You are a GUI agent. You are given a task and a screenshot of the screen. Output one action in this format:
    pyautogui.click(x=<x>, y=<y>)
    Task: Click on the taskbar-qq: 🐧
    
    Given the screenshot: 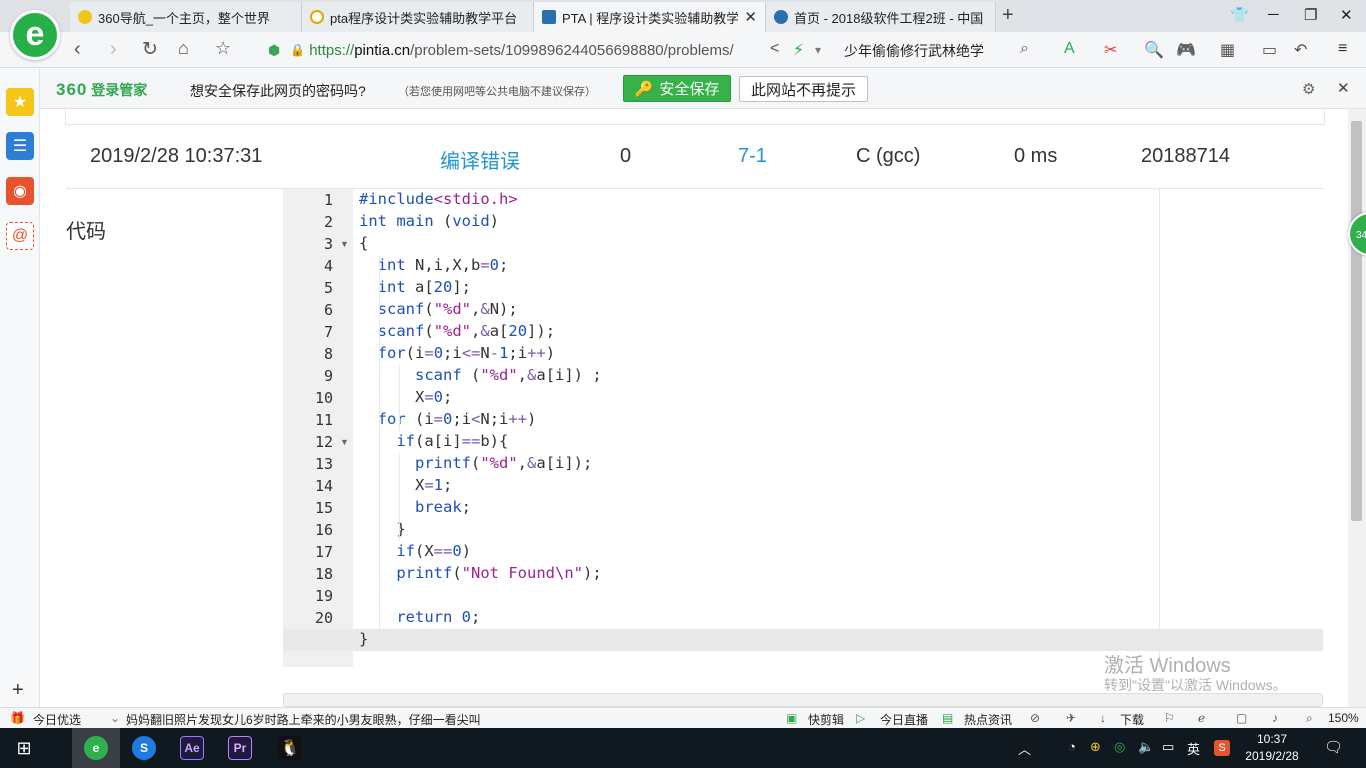 What is the action you would take?
    pyautogui.click(x=290, y=748)
    